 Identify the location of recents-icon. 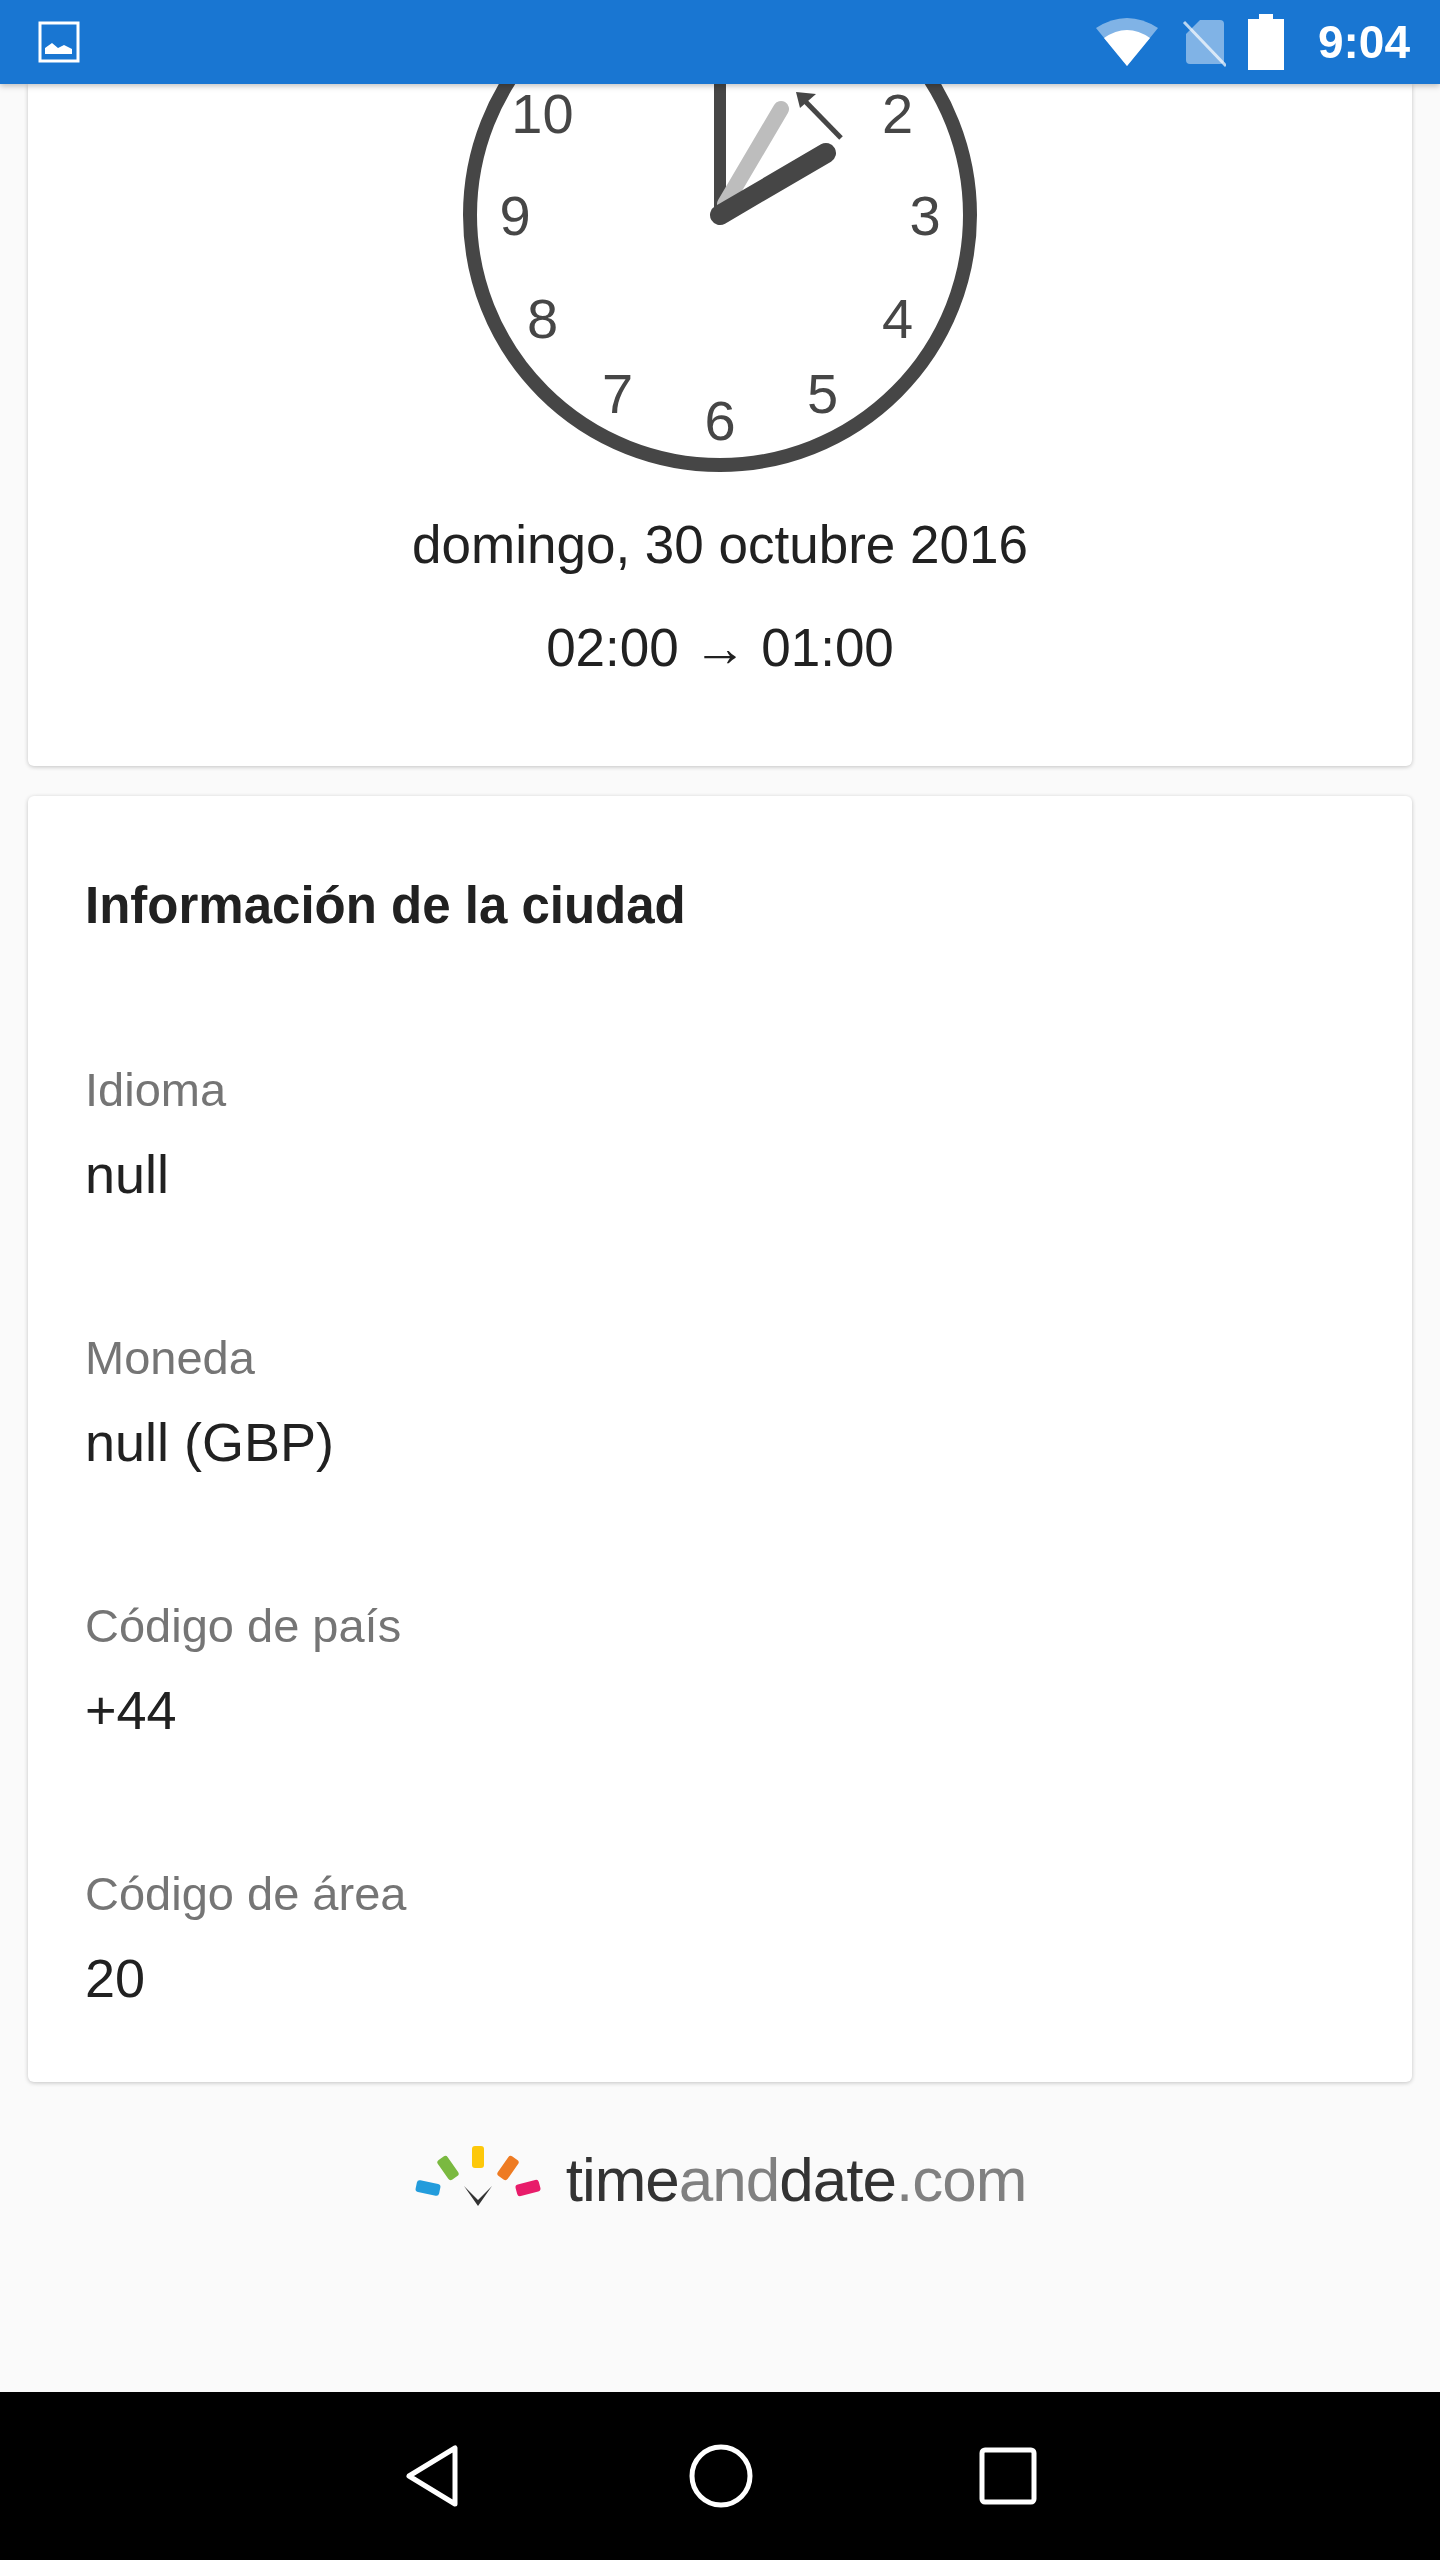
(1008, 2476).